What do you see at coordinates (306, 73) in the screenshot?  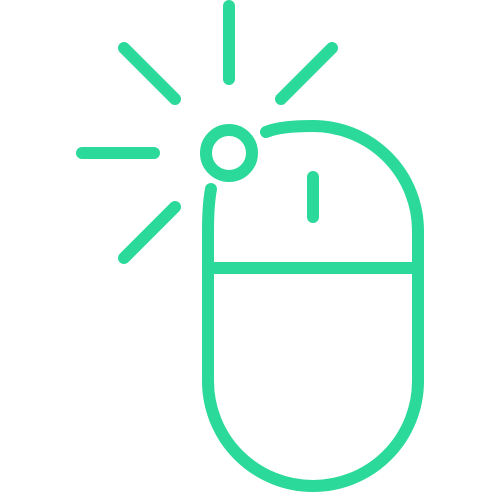 I see `burst-ray-top-right` at bounding box center [306, 73].